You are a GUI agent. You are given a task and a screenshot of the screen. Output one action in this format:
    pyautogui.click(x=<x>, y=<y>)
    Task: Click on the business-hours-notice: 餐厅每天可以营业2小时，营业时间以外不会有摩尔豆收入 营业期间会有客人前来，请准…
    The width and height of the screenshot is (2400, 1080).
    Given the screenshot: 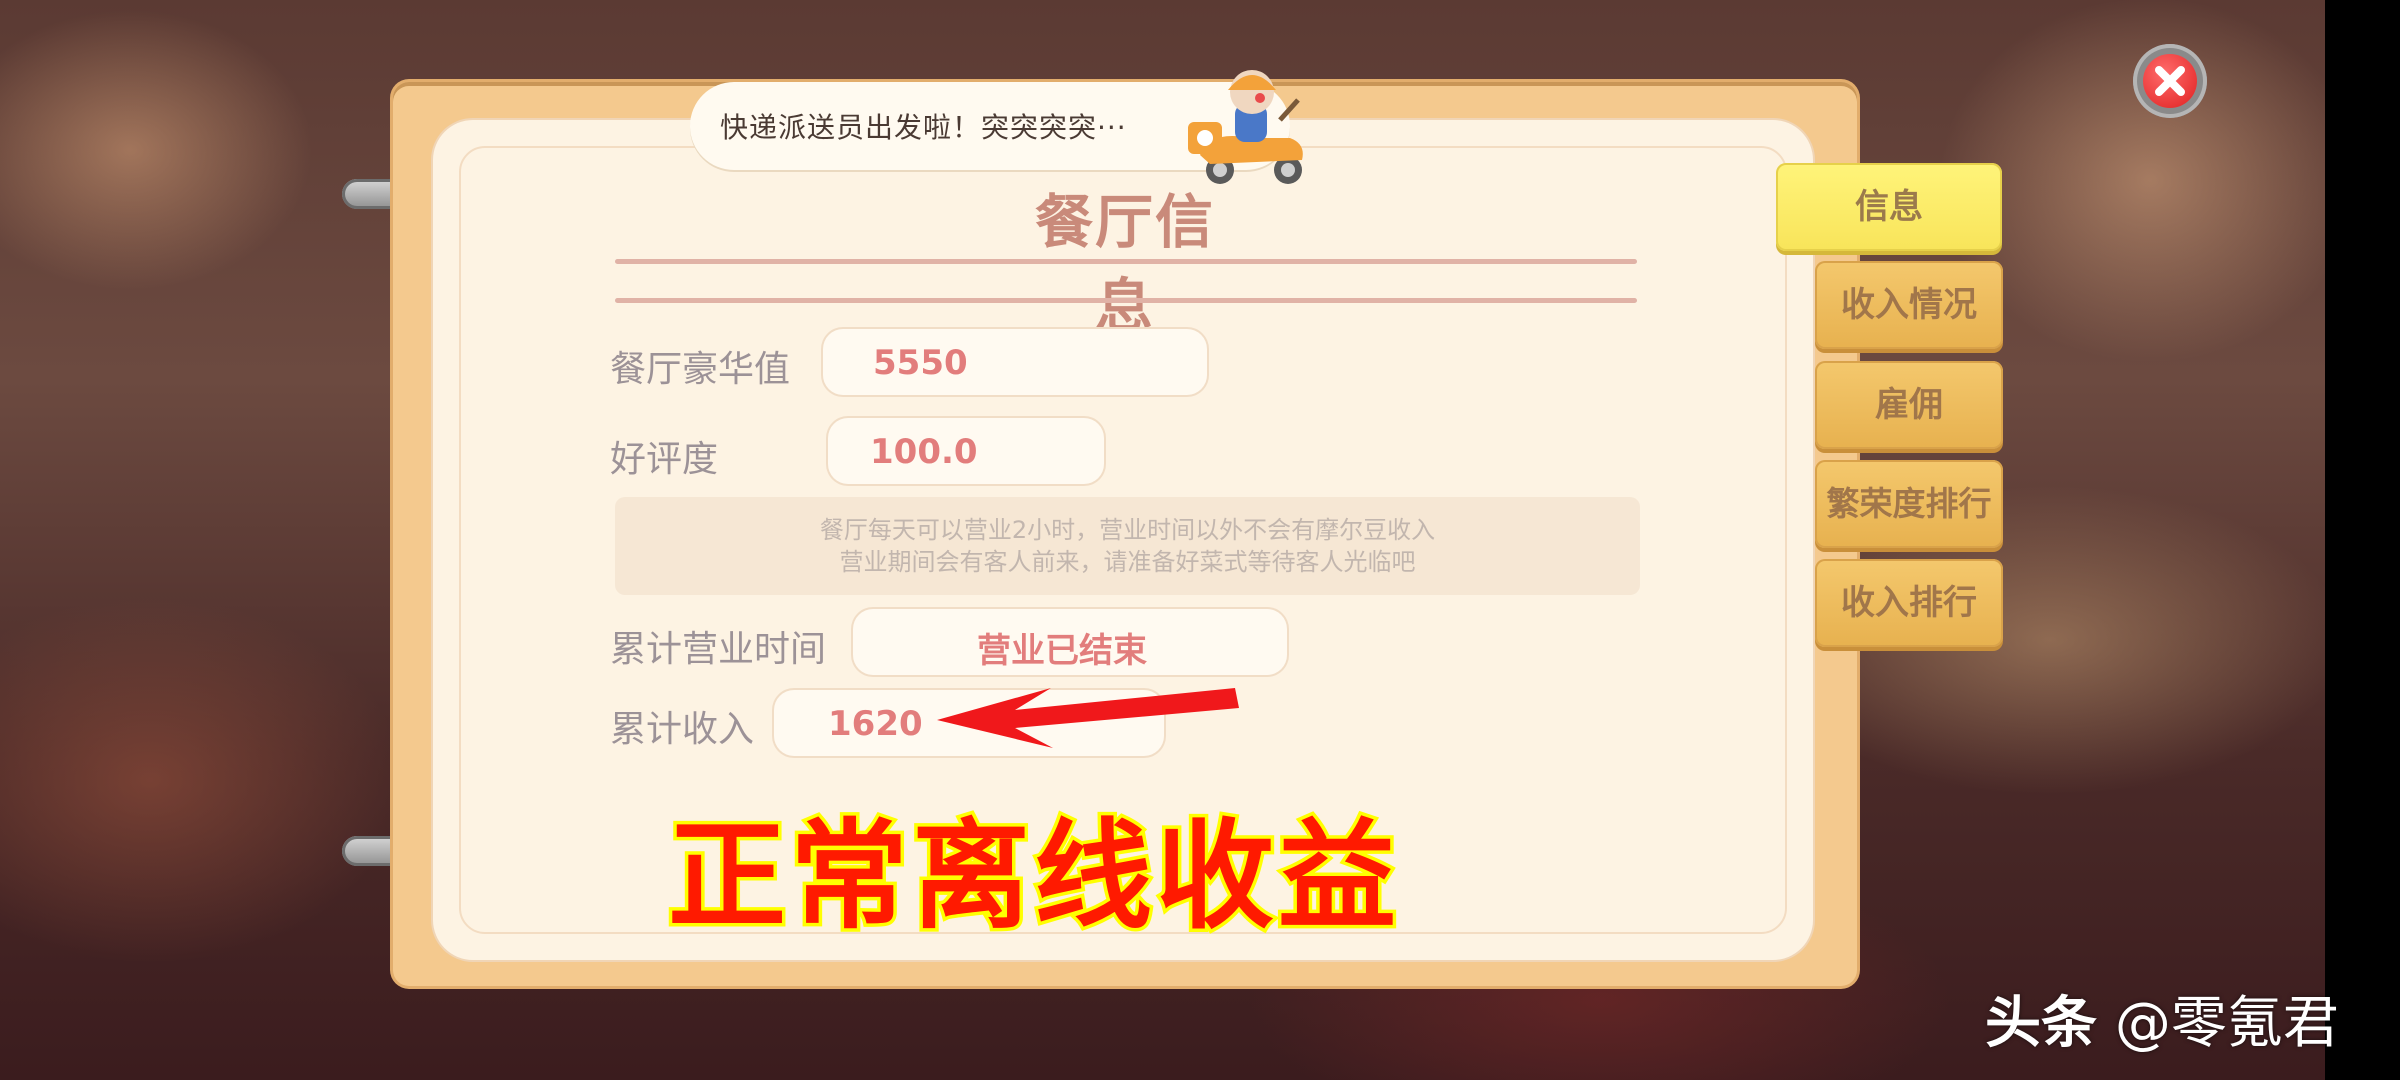 What is the action you would take?
    pyautogui.click(x=1127, y=546)
    